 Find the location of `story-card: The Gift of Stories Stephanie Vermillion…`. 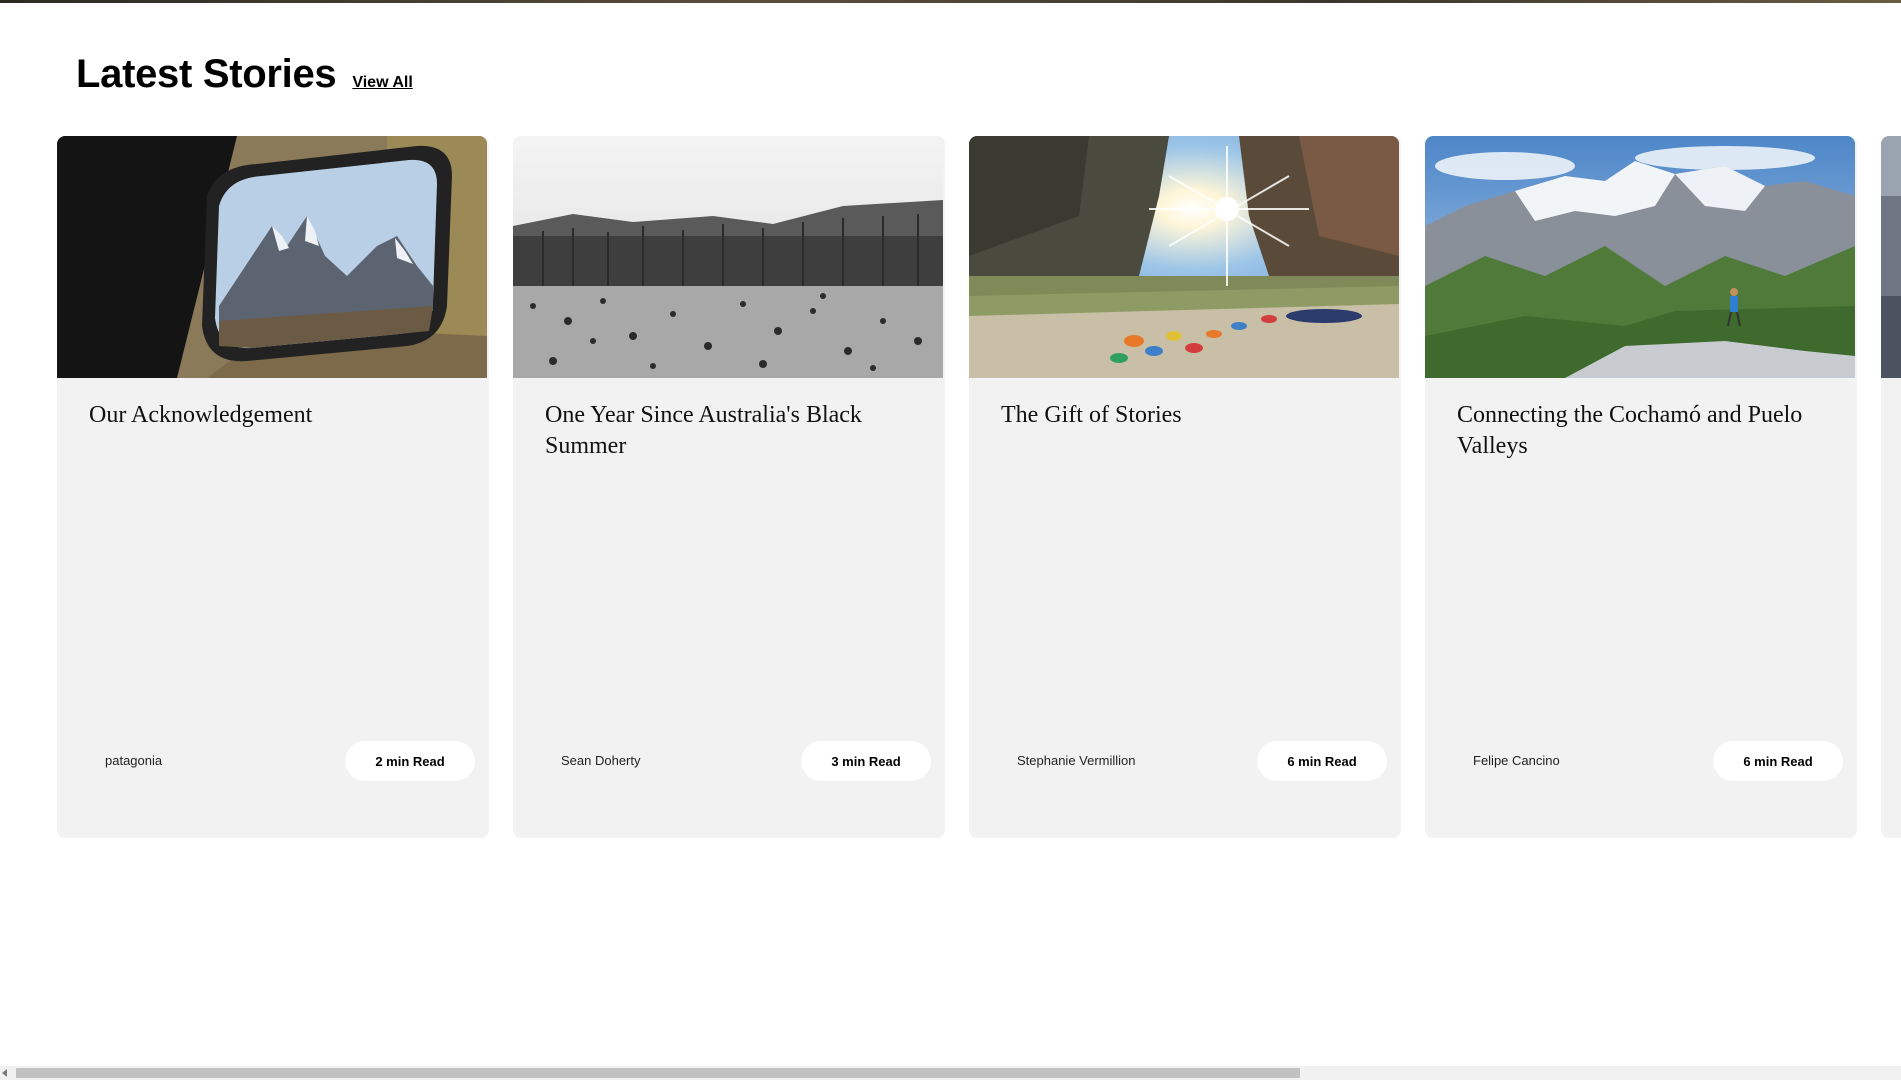

story-card: The Gift of Stories Stephanie Vermillion… is located at coordinates (1185, 487).